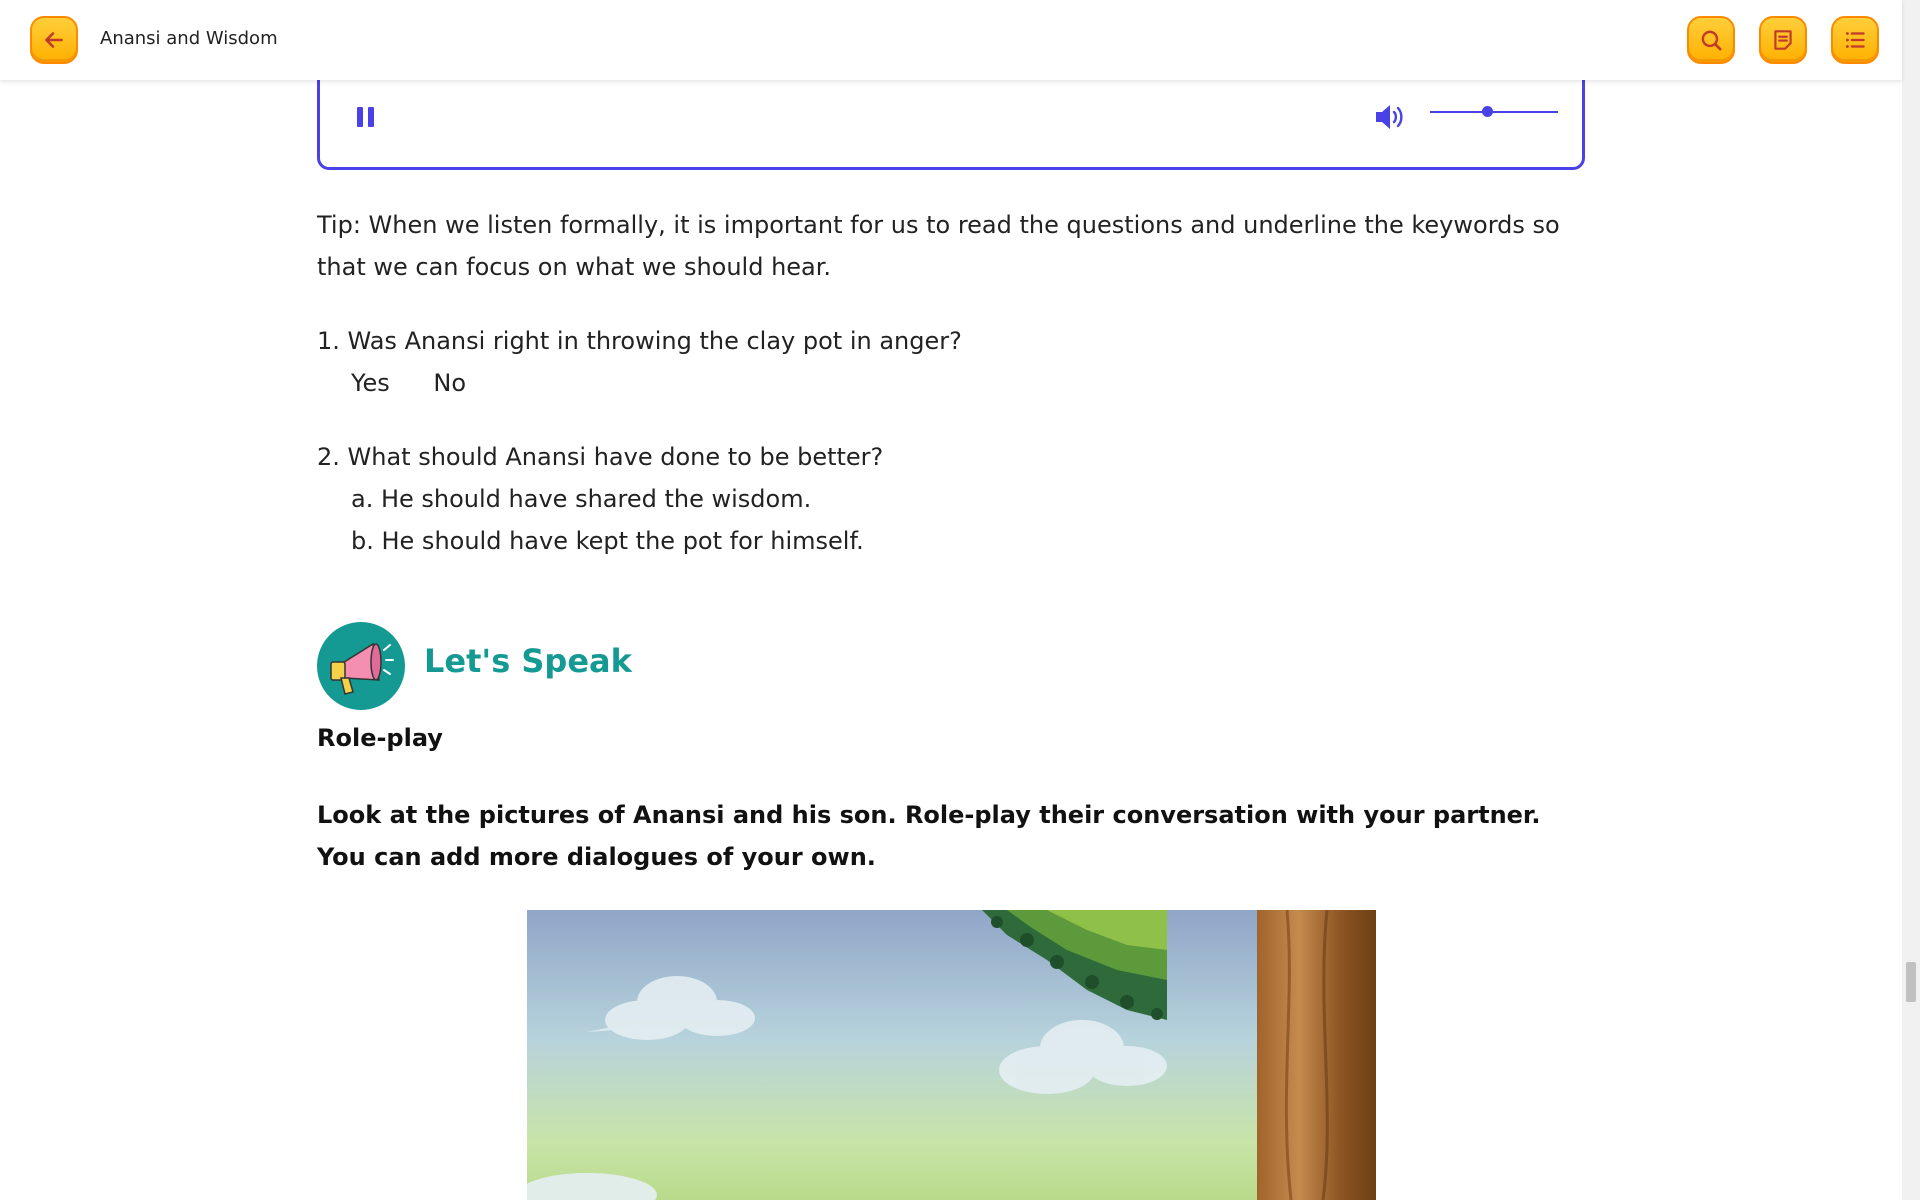 The height and width of the screenshot is (1200, 1920). I want to click on notes-button, so click(1783, 40).